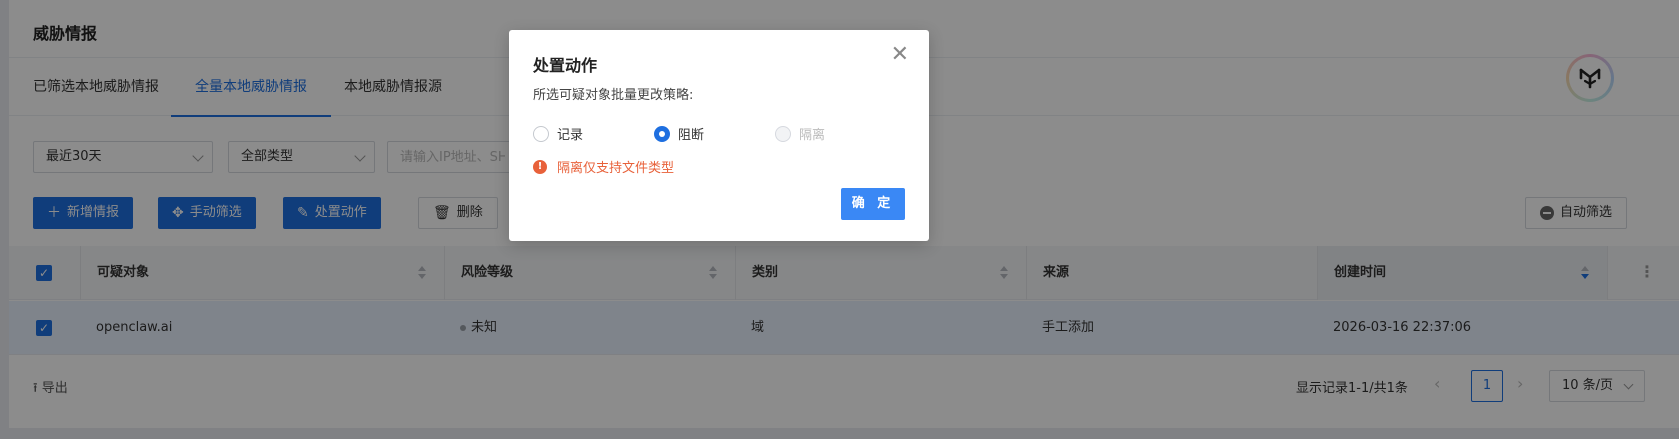 Image resolution: width=1679 pixels, height=439 pixels. Describe the element at coordinates (723, 134) in the screenshot. I see `action-radio-group: 记录 阻断 隔离` at that location.